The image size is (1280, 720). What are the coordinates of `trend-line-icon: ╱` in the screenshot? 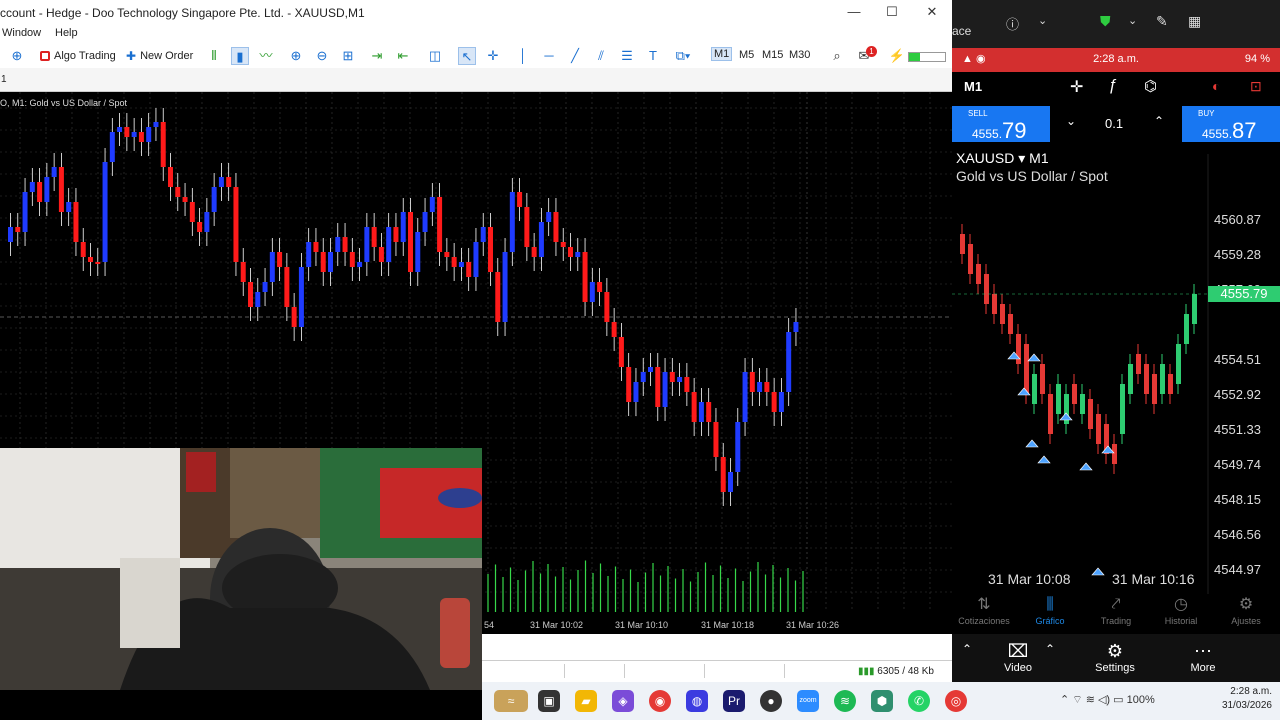 It's located at (575, 56).